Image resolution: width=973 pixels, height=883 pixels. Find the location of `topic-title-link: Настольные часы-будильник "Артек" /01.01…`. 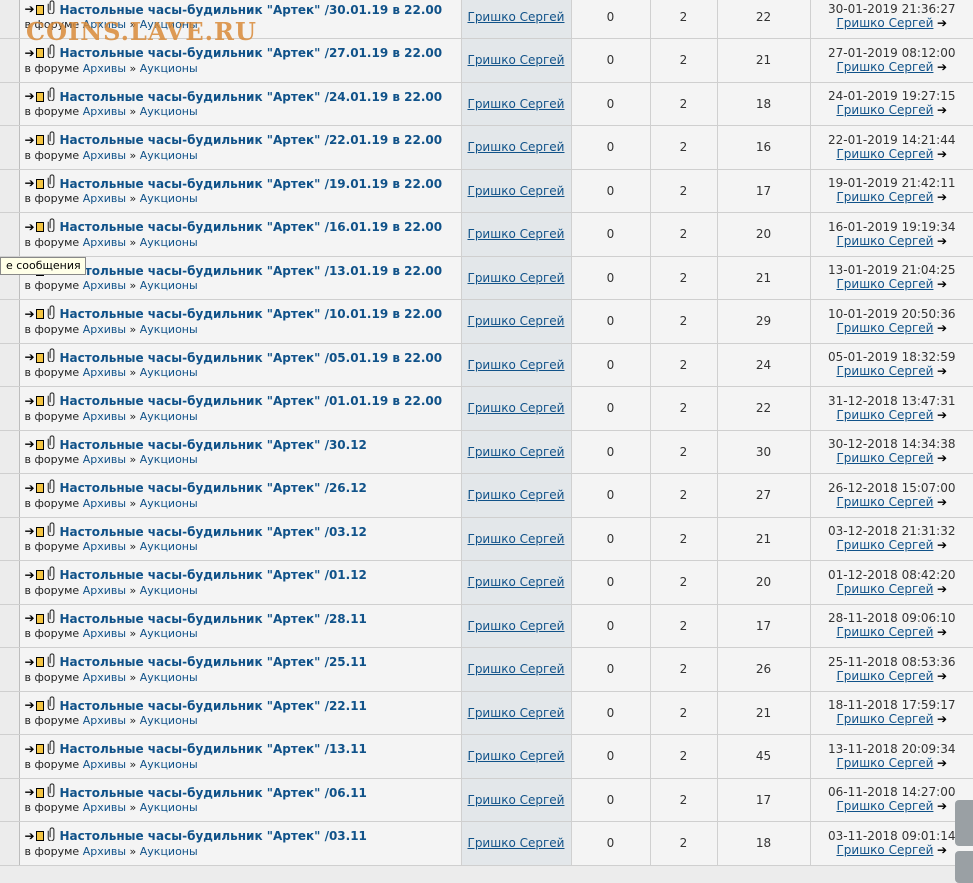

topic-title-link: Настольные часы-будильник "Артек" /01.01… is located at coordinates (251, 401).